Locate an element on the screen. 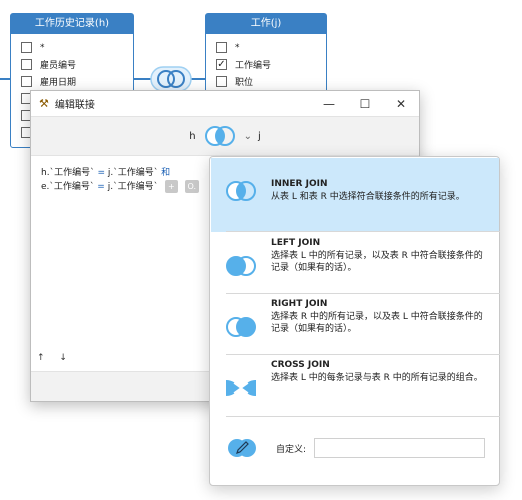 Image resolution: width=522 pixels, height=500 pixels. dialog-title: 编辑联接 is located at coordinates (74, 105).